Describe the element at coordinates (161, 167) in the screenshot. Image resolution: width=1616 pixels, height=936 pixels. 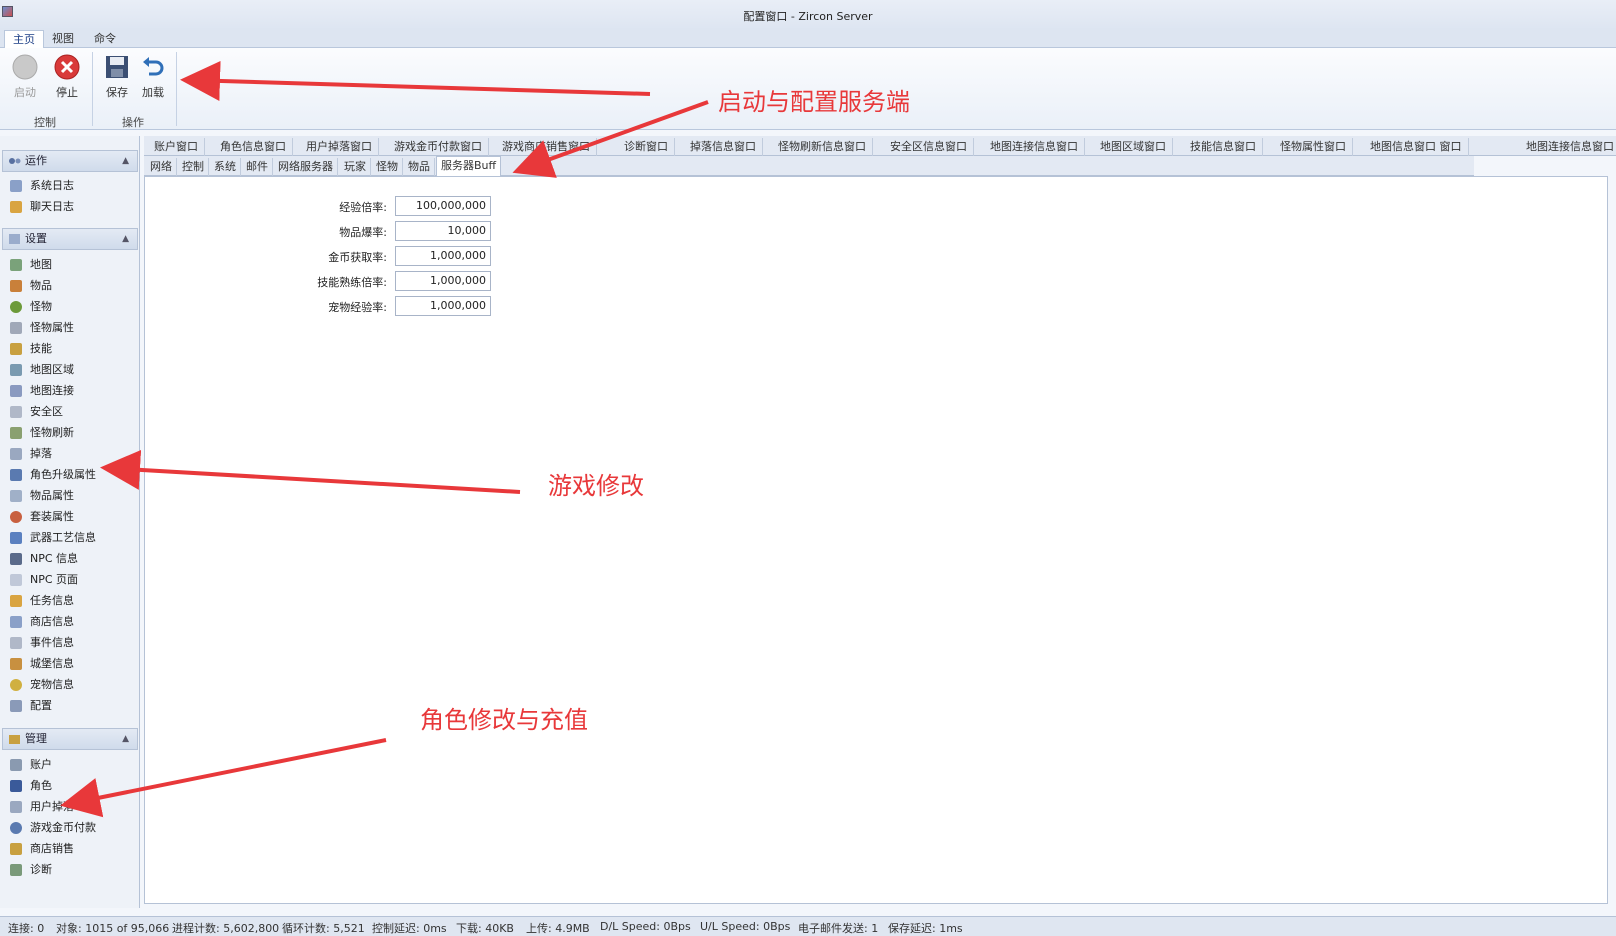
I see `tab-network: 网络` at that location.